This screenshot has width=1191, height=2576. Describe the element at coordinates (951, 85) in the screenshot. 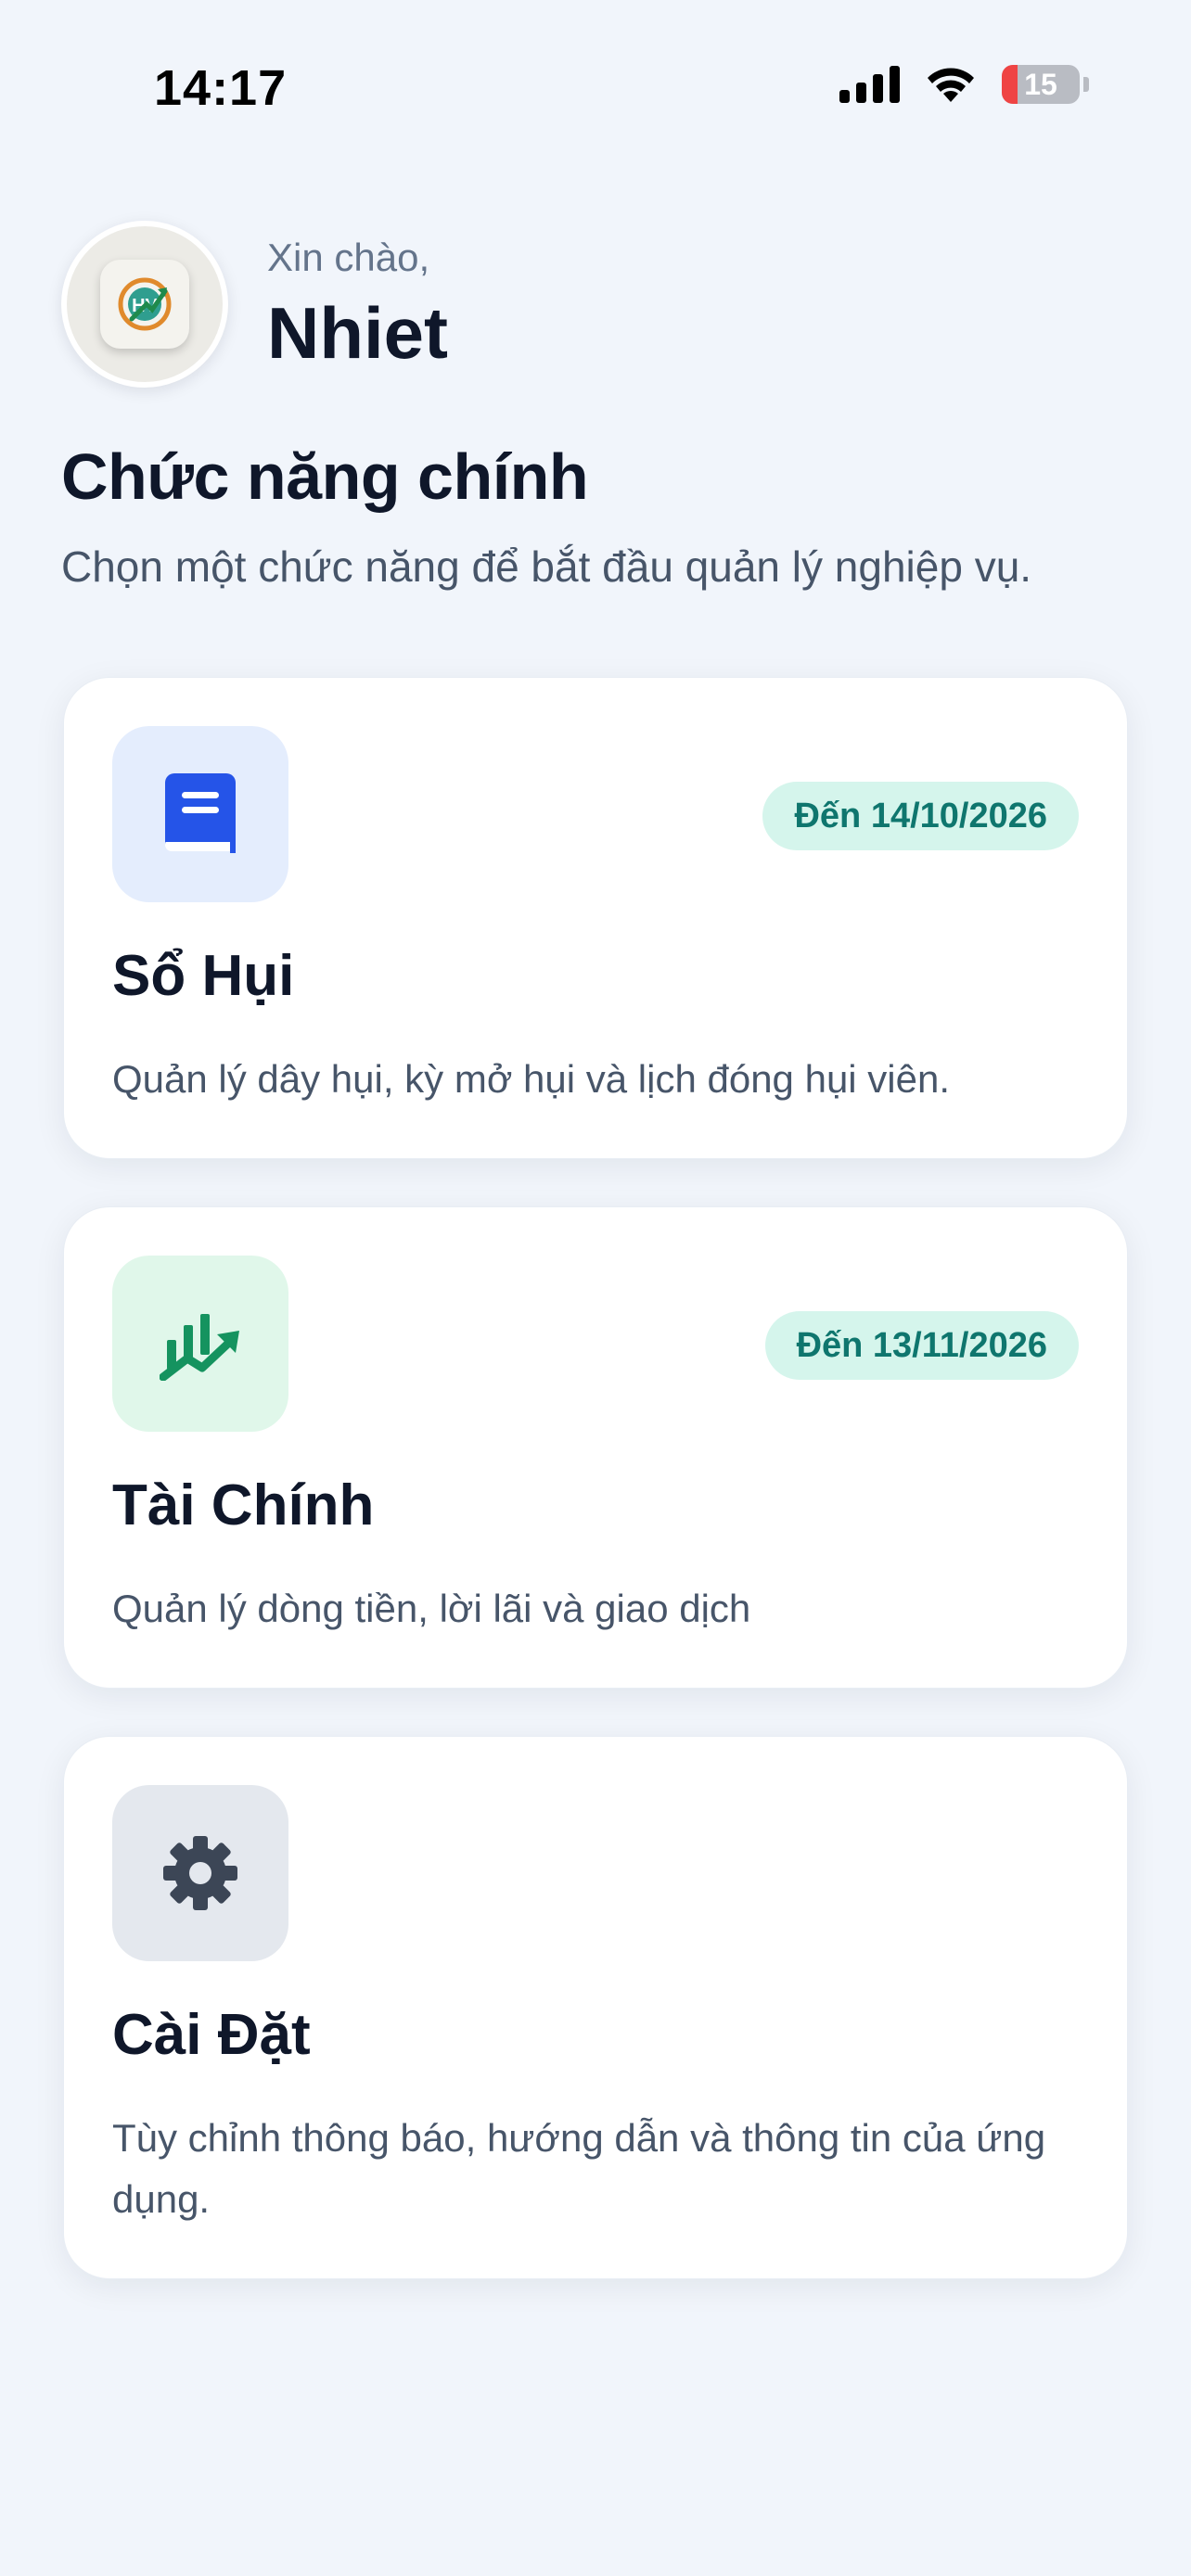

I see `wifi-icon` at that location.